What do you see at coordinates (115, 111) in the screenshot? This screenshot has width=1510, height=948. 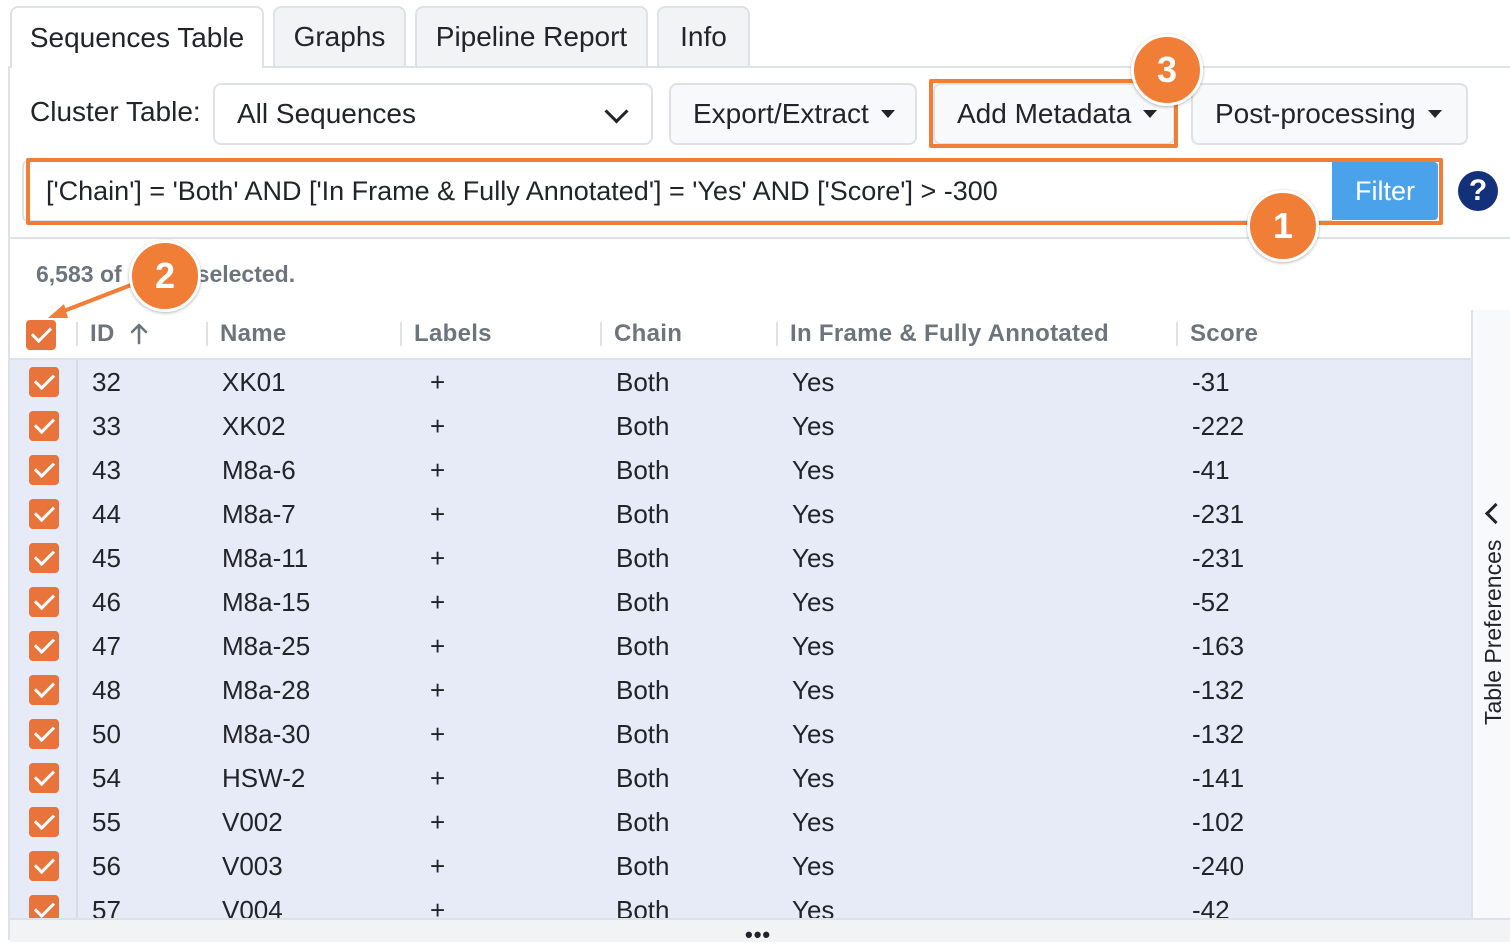 I see `cluster-table-label: Cluster Table:` at bounding box center [115, 111].